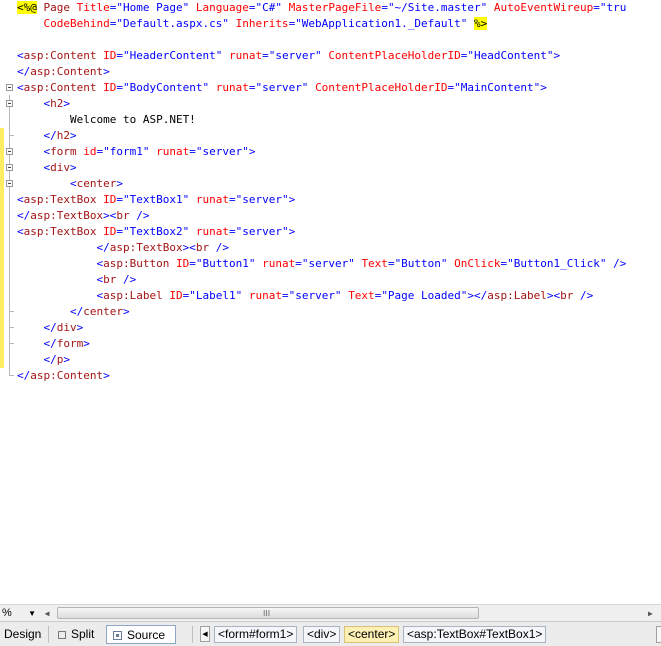  Describe the element at coordinates (372, 634) in the screenshot. I see `breadcrumb-center: <center>` at that location.